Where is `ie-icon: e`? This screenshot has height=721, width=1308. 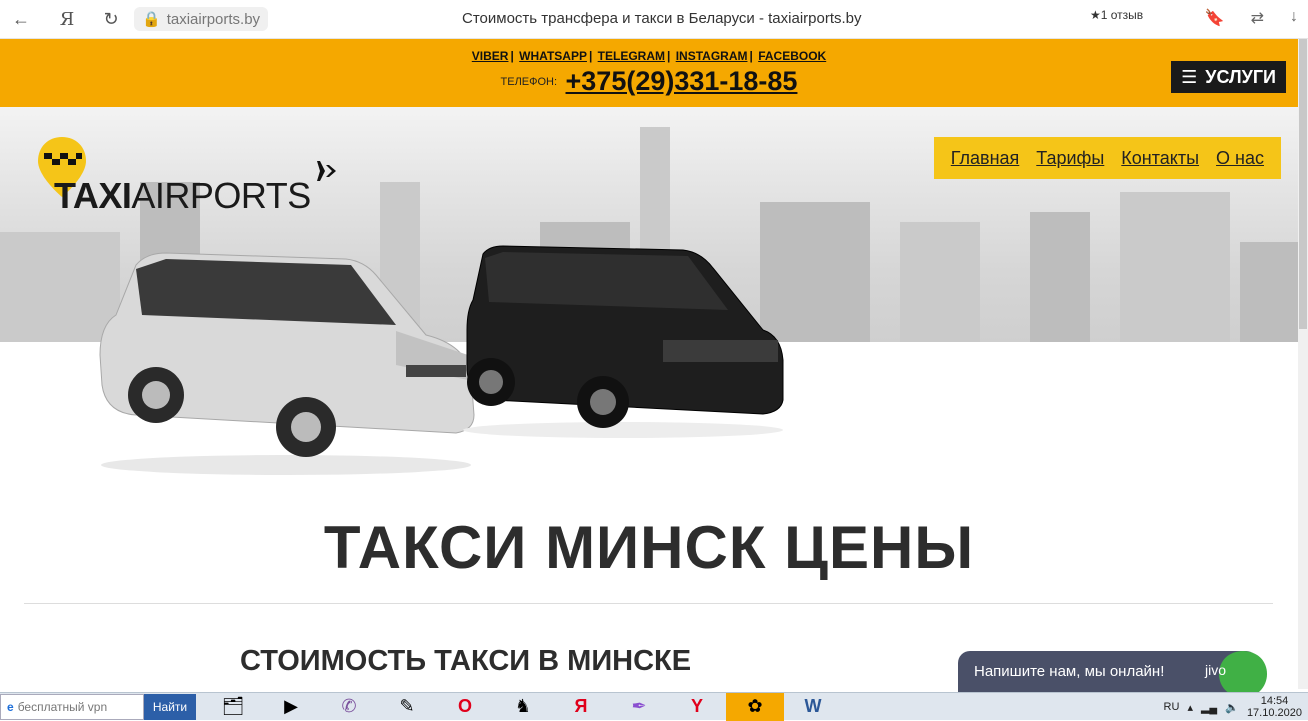
ie-icon: e is located at coordinates (10, 706).